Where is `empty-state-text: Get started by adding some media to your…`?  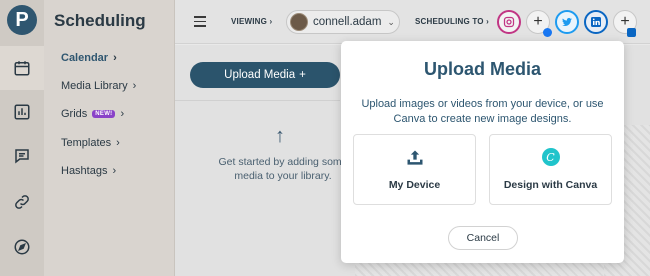
empty-state-text: Get started by adding some media to your… is located at coordinates (283, 169).